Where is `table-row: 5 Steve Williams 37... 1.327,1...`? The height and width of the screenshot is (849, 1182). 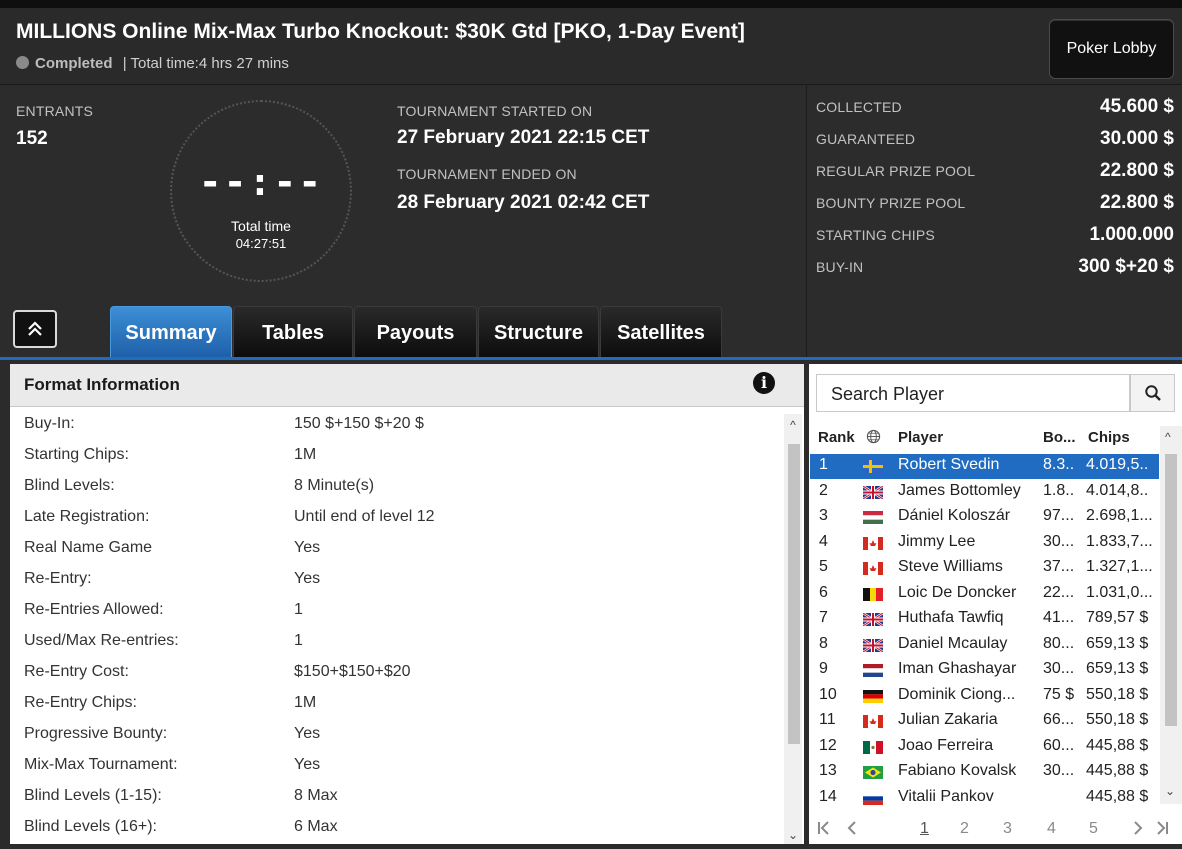 table-row: 5 Steve Williams 37... 1.327,1... is located at coordinates (984, 568).